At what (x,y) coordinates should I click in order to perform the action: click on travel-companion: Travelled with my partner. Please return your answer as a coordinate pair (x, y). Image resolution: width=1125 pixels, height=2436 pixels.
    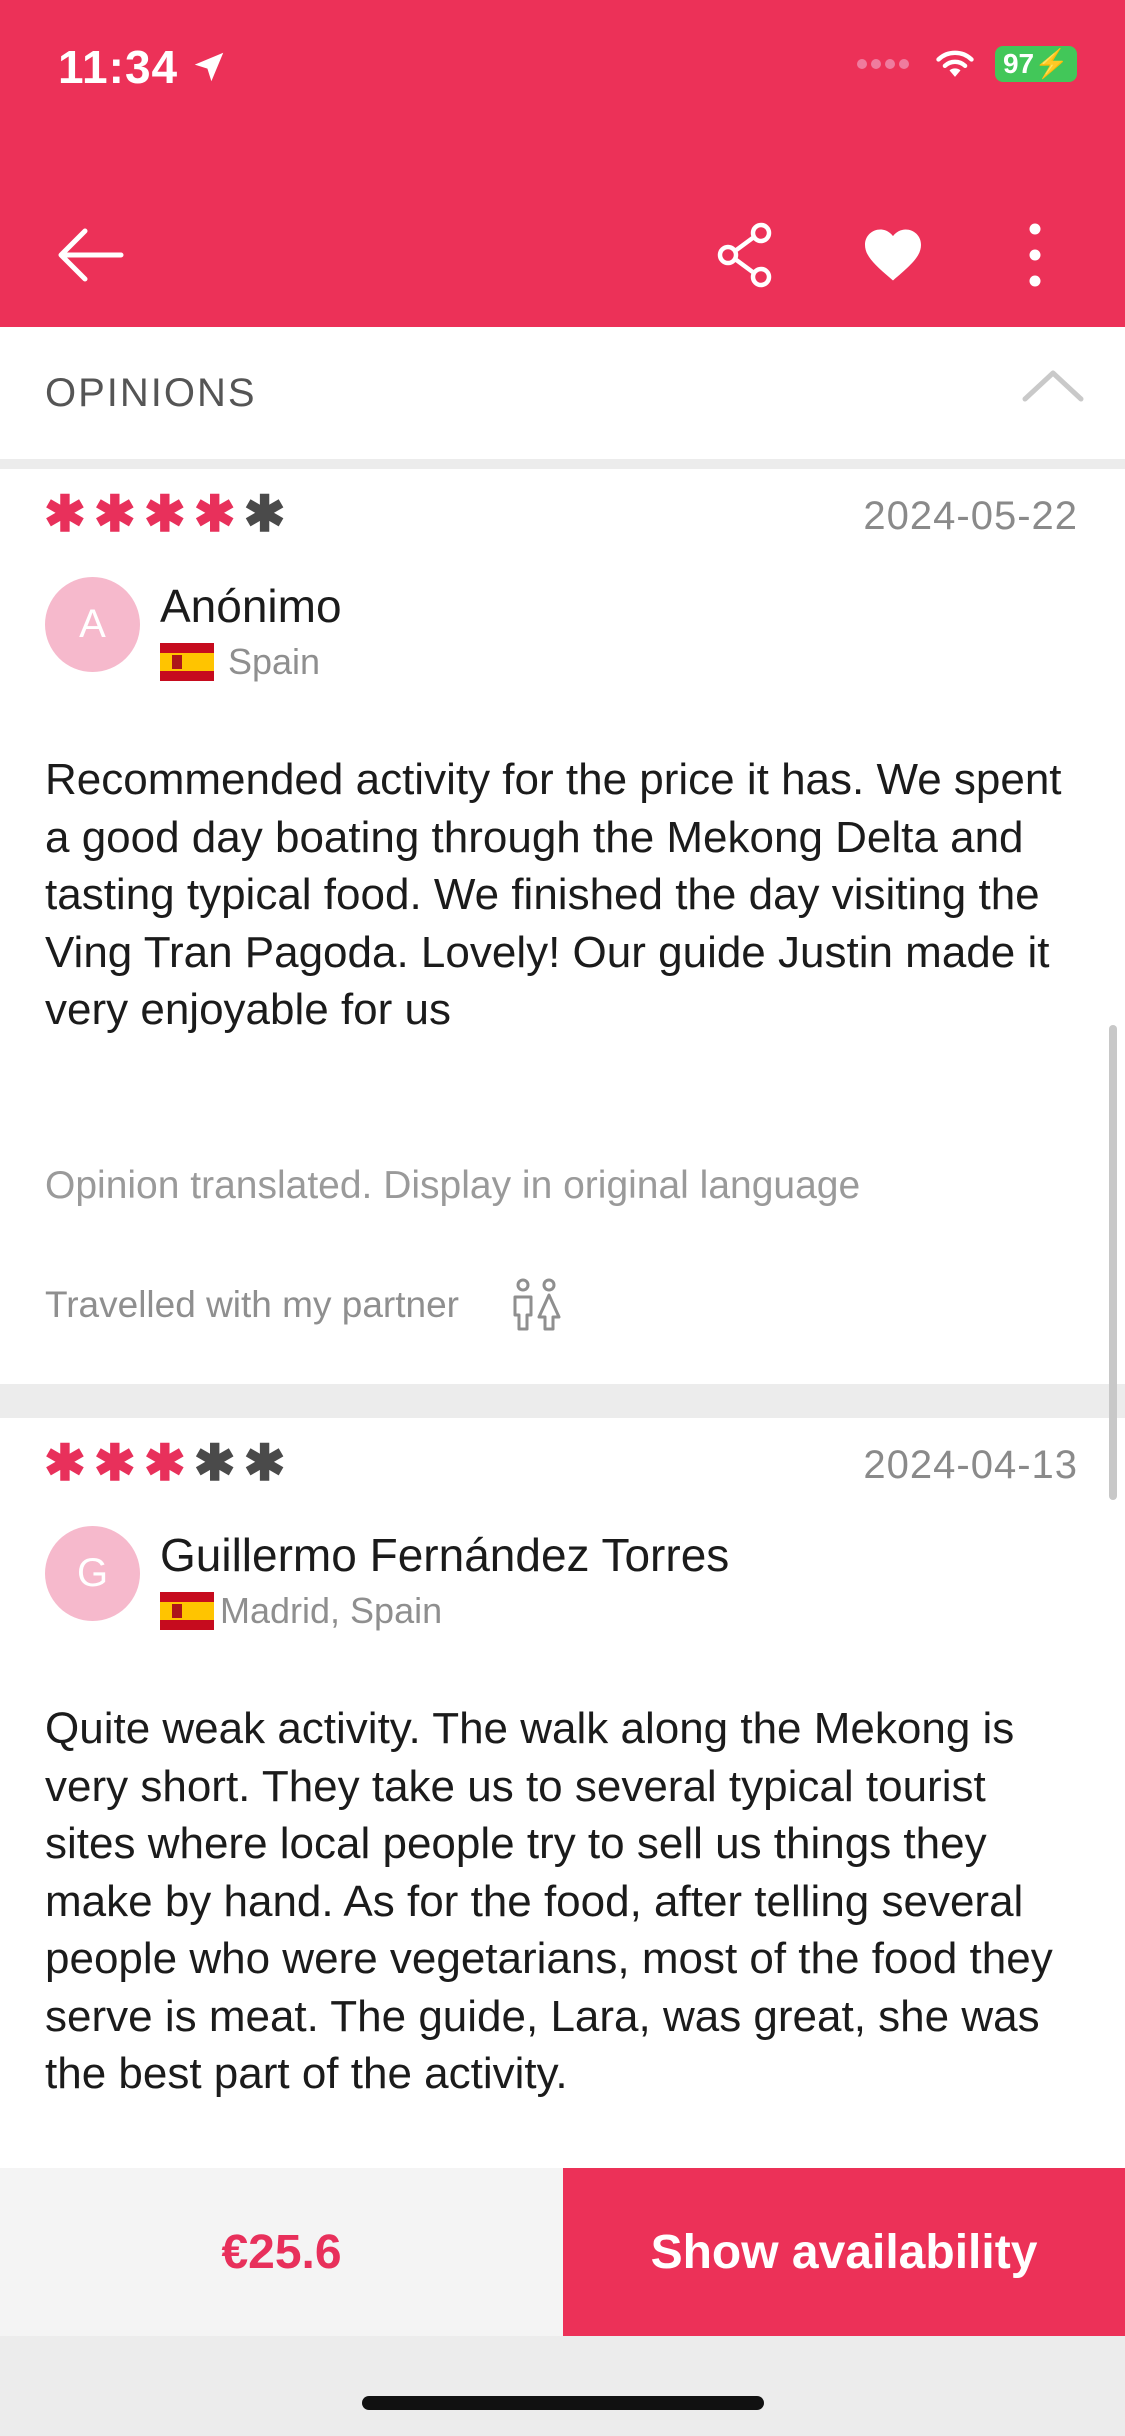
    Looking at the image, I should click on (304, 1305).